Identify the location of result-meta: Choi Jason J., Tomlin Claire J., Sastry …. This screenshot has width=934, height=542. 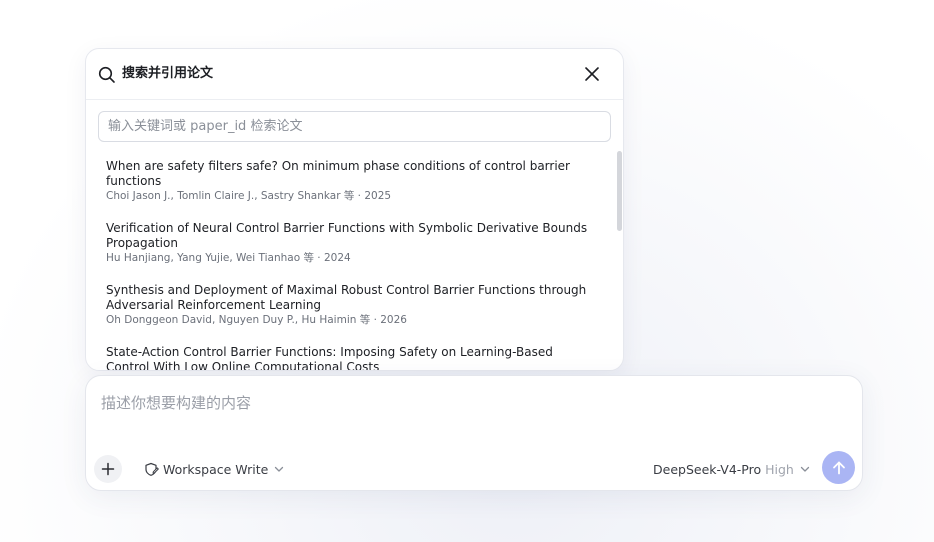
(249, 196).